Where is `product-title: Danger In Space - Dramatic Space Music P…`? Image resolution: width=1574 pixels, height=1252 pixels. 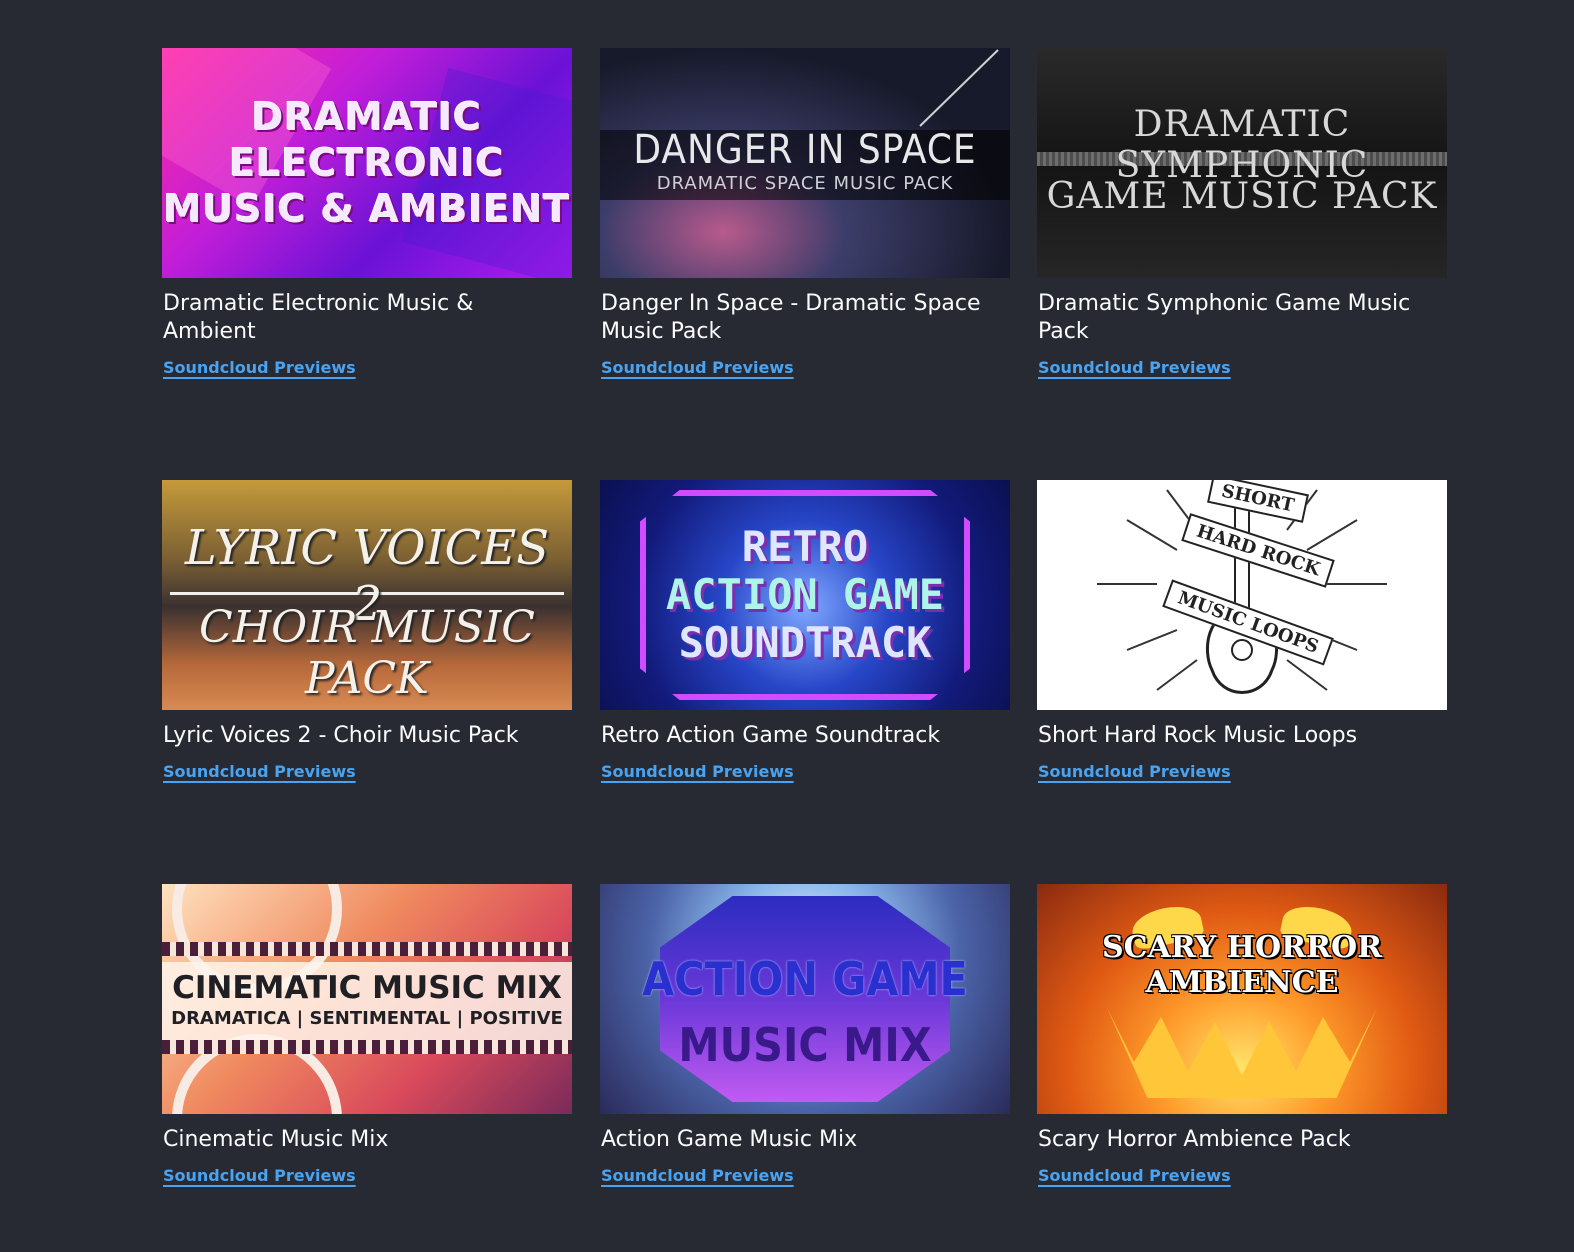
product-title: Danger In Space - Dramatic Space Music P… is located at coordinates (791, 317).